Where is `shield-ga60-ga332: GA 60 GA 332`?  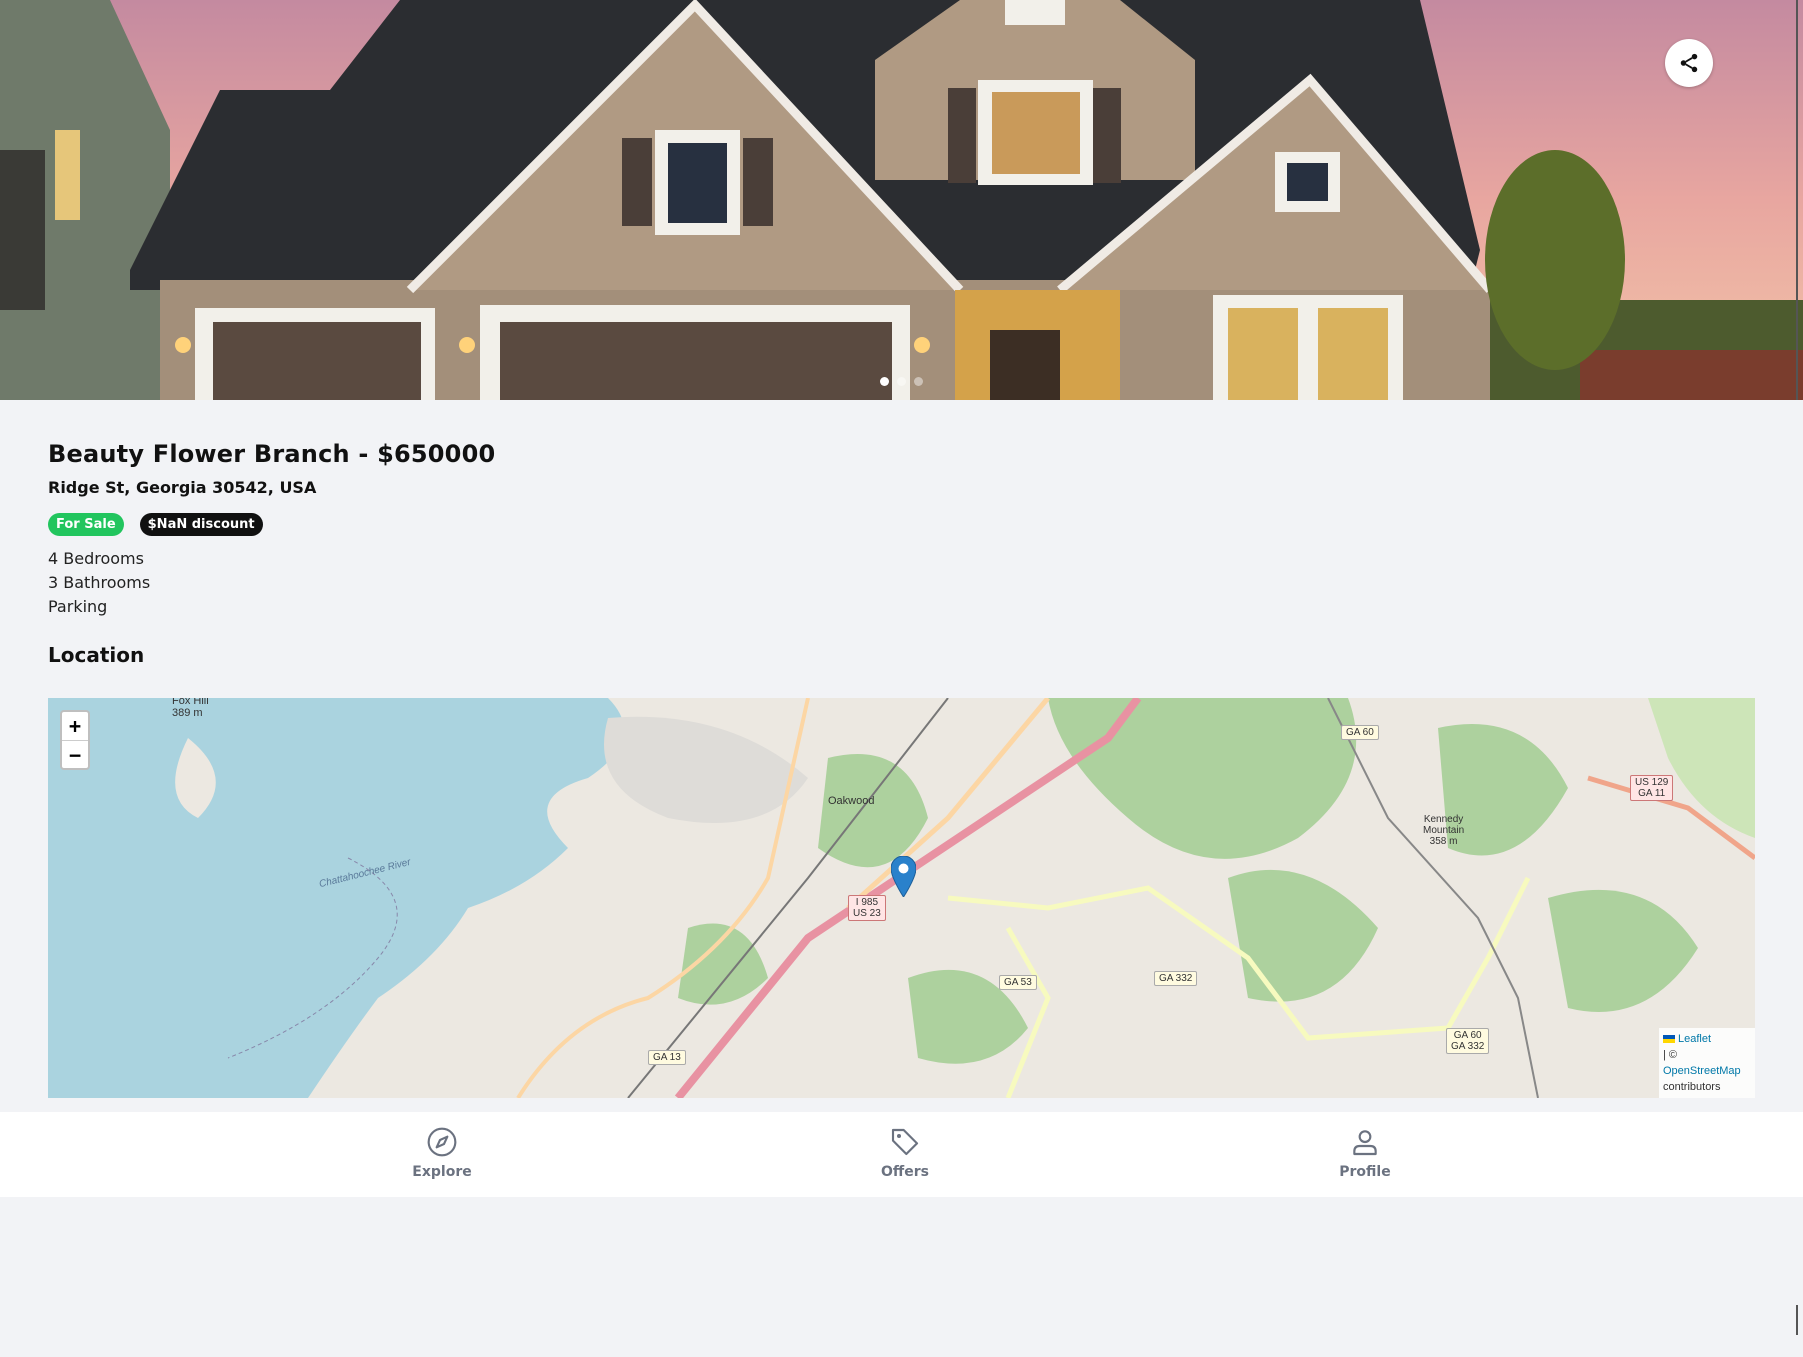
shield-ga60-ga332: GA 60 GA 332 is located at coordinates (1468, 1041).